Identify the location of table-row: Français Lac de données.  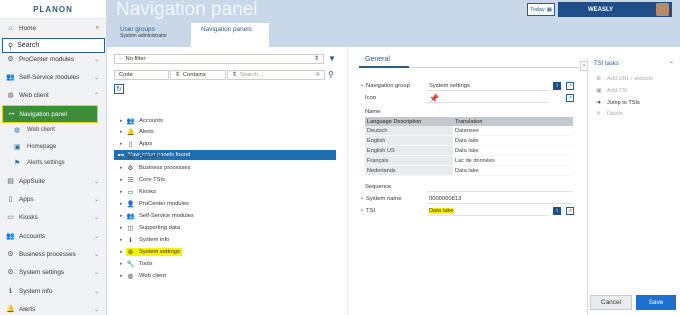
(469, 161).